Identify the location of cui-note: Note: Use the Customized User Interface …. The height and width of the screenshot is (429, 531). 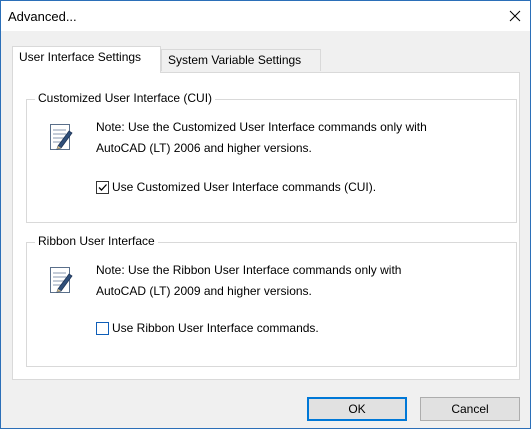
(261, 138).